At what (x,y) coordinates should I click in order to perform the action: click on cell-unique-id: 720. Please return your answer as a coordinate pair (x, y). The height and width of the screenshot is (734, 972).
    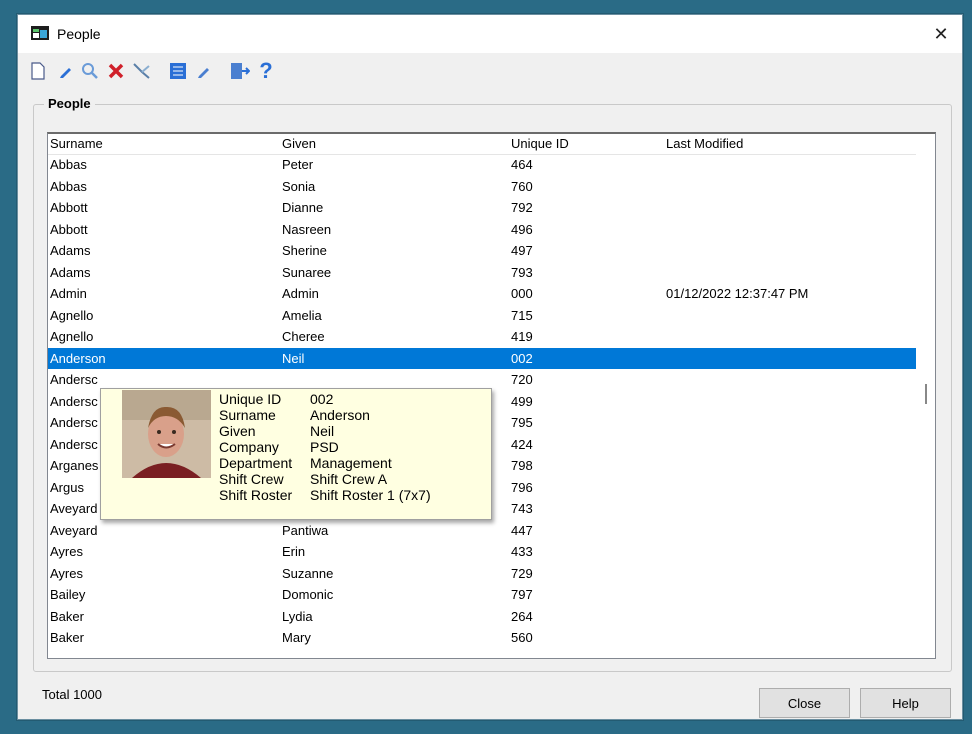
    Looking at the image, I should click on (522, 379).